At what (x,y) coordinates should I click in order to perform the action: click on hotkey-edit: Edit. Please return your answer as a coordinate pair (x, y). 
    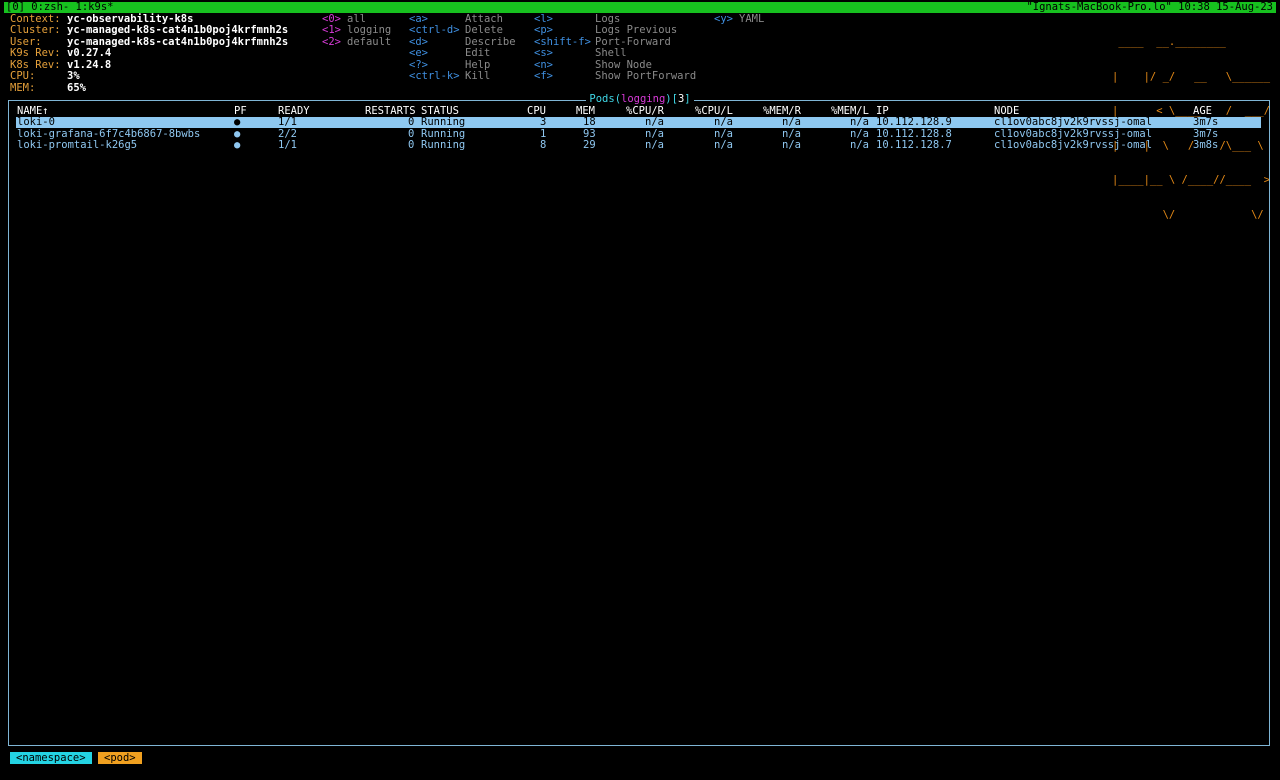
    Looking at the image, I should click on (477, 53).